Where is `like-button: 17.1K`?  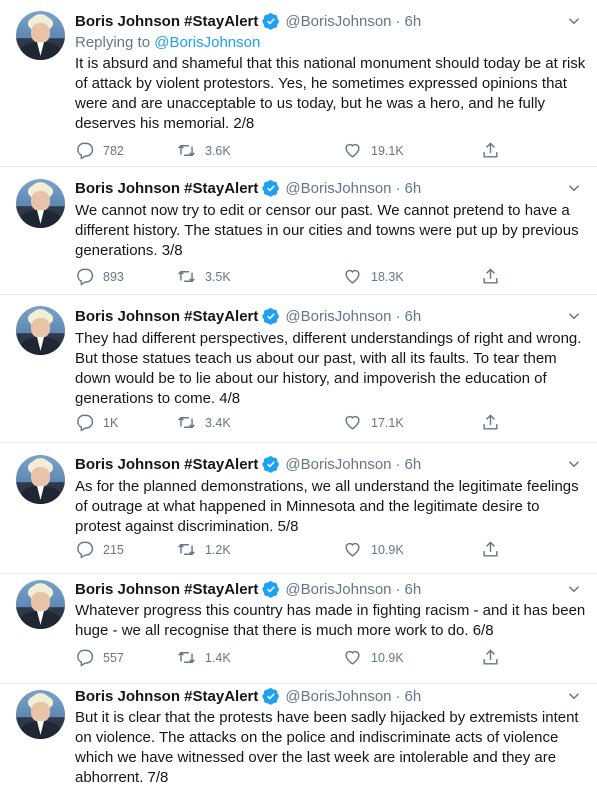
like-button: 17.1K is located at coordinates (373, 422).